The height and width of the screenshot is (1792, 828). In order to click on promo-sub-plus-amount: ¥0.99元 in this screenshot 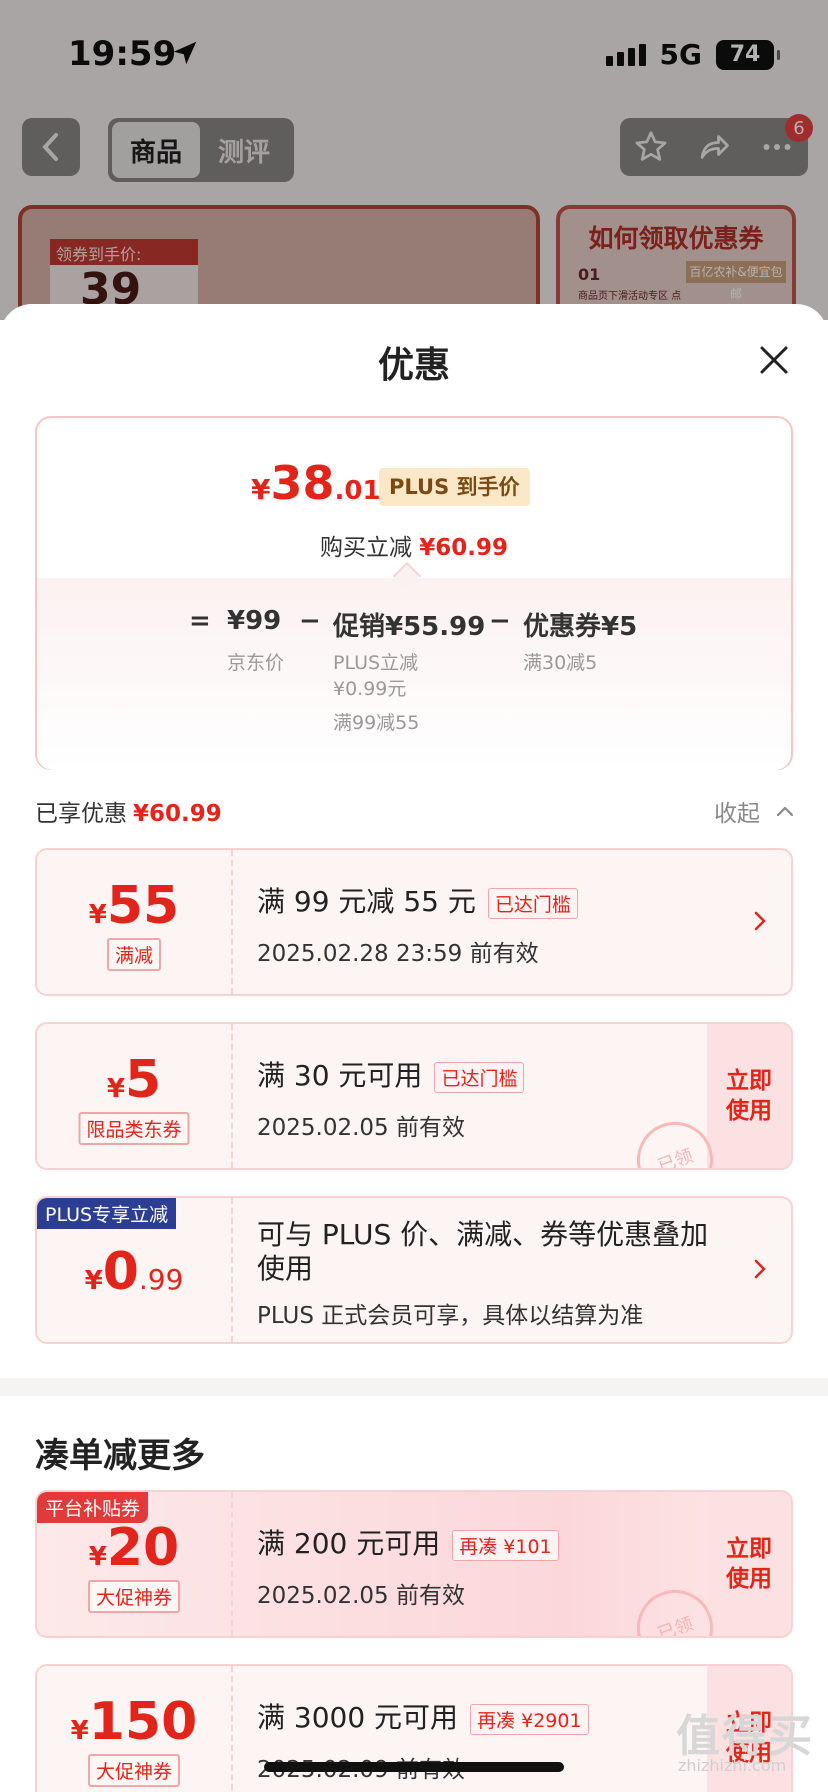, I will do `click(370, 689)`.